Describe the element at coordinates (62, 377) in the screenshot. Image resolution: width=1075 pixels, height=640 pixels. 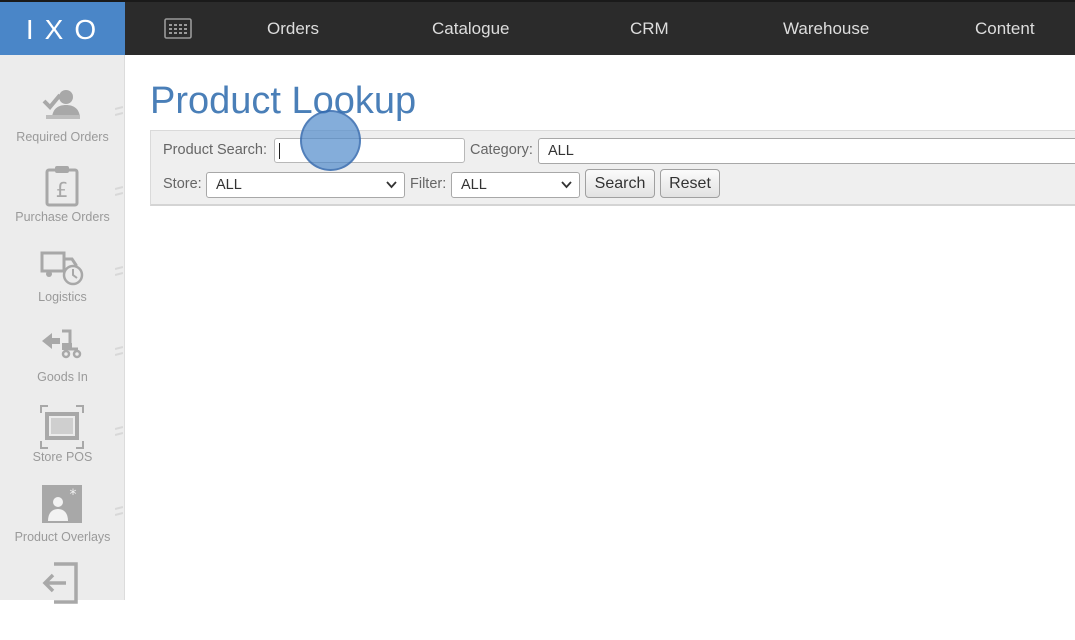
I see `sidebar-item-label: Goods In` at that location.